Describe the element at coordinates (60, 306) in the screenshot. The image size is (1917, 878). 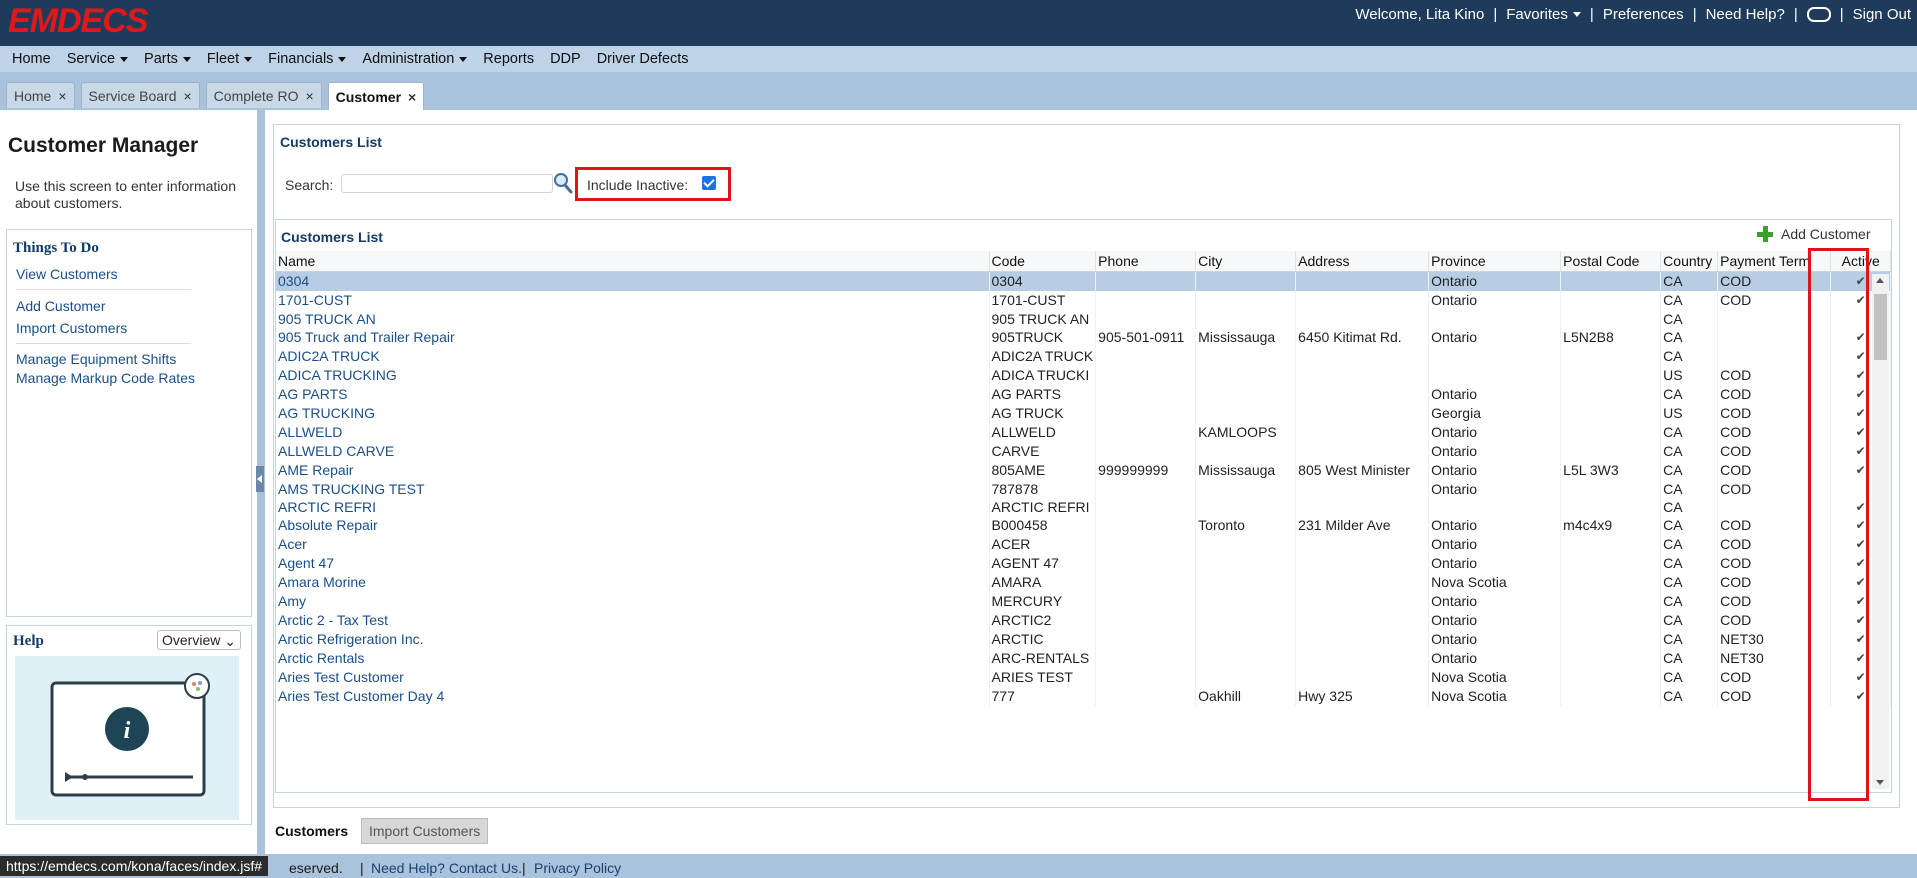
I see `link-add-customer: Add Customer` at that location.